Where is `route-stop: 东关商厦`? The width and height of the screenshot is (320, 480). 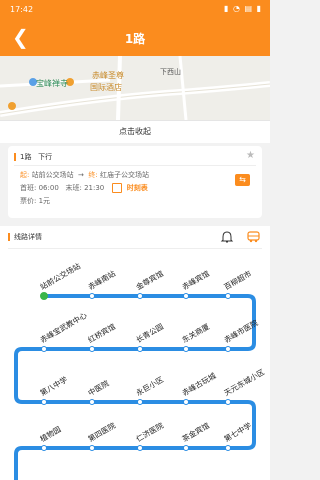 route-stop: 东关商厦 is located at coordinates (195, 336).